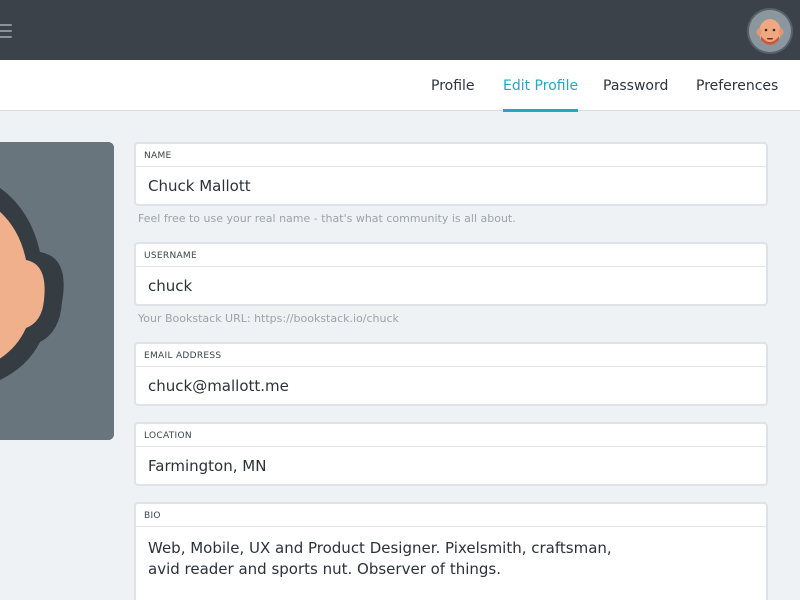 The image size is (800, 600). What do you see at coordinates (453, 85) in the screenshot?
I see `tab-profile: Profile` at bounding box center [453, 85].